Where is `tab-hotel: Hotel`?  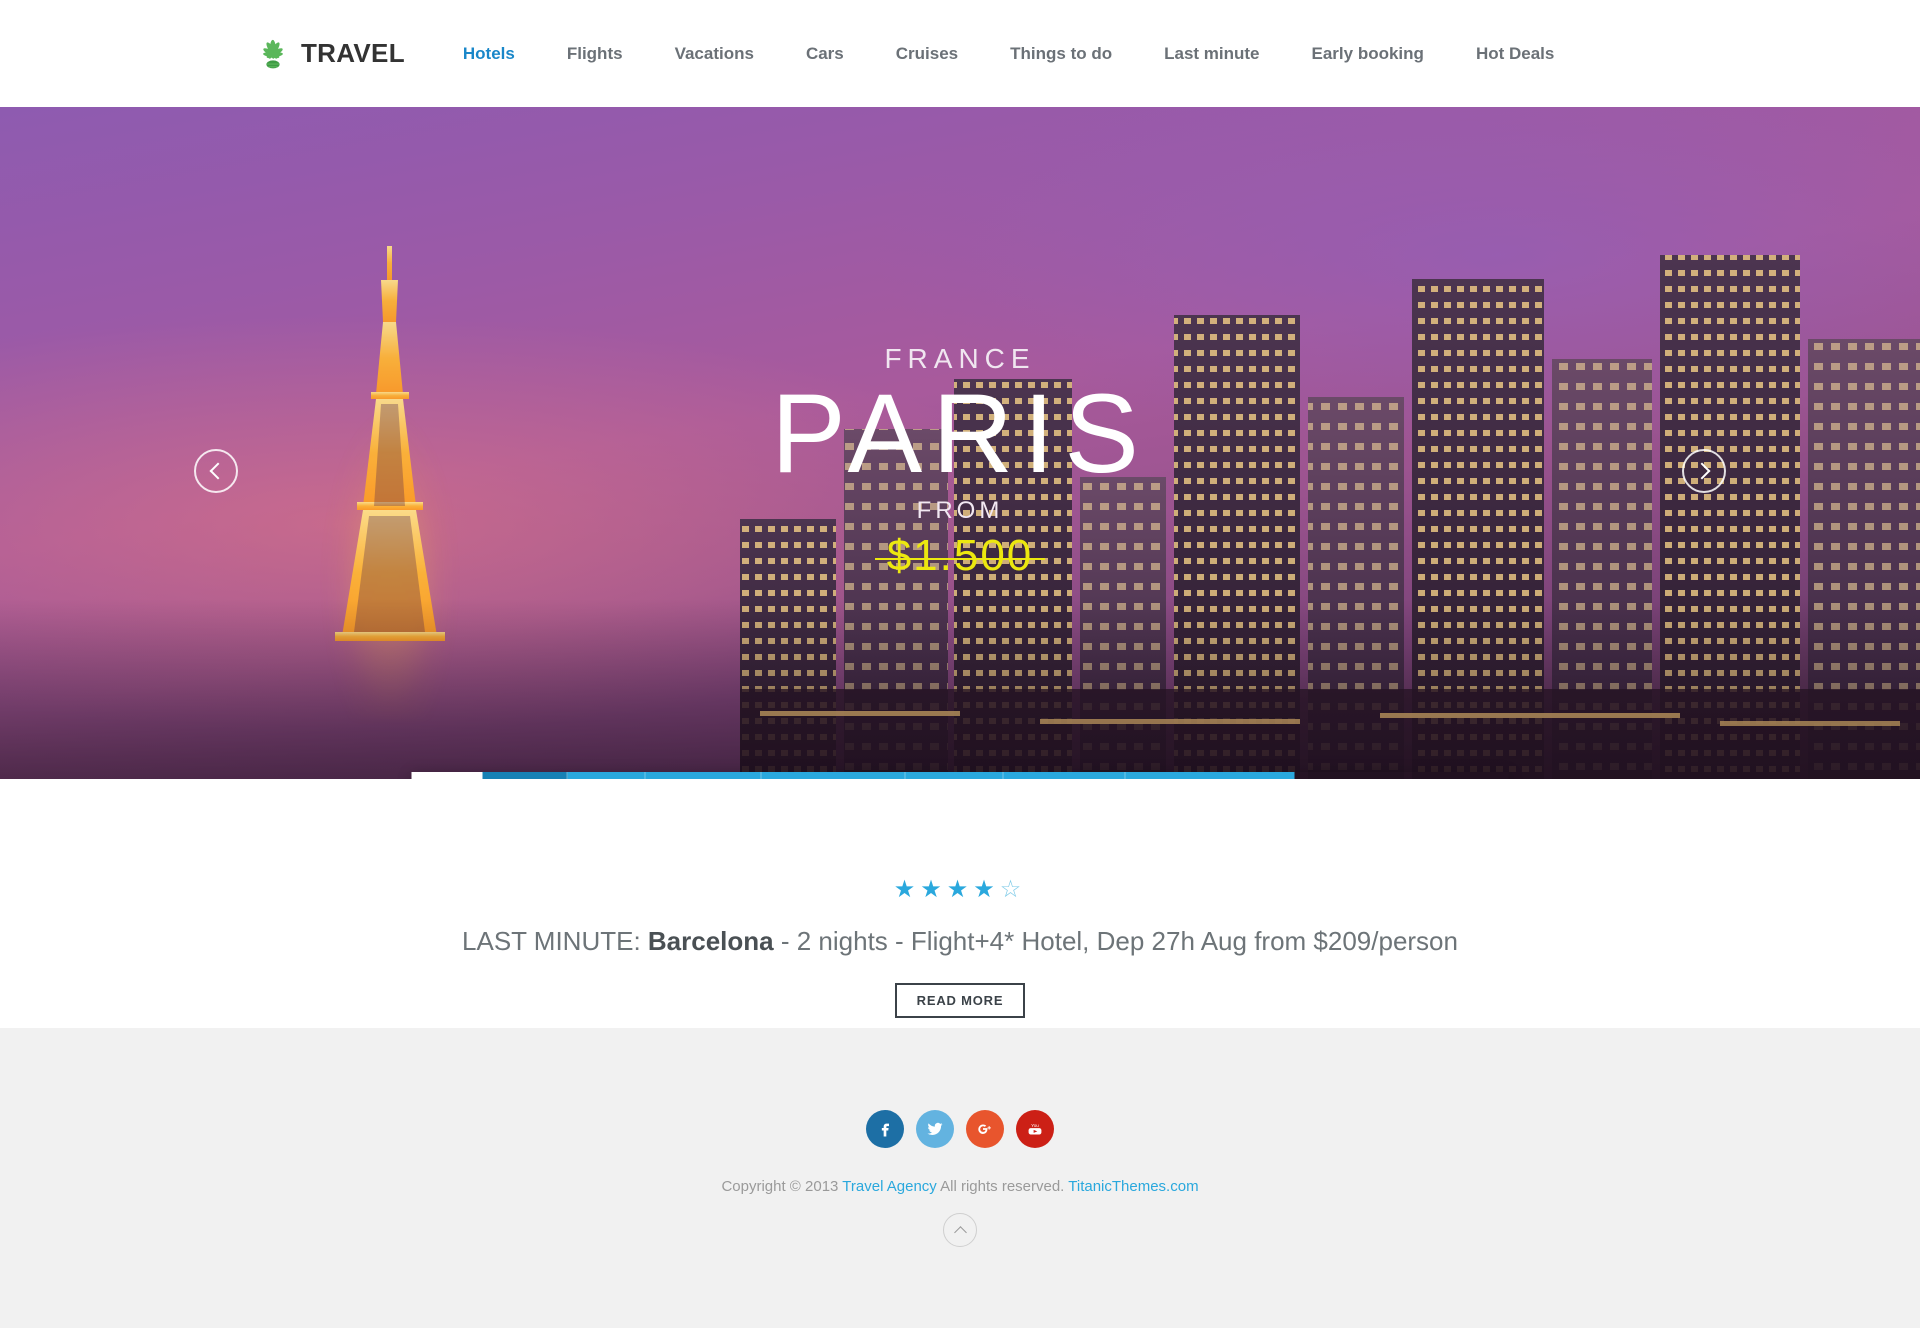 tab-hotel: Hotel is located at coordinates (525, 775).